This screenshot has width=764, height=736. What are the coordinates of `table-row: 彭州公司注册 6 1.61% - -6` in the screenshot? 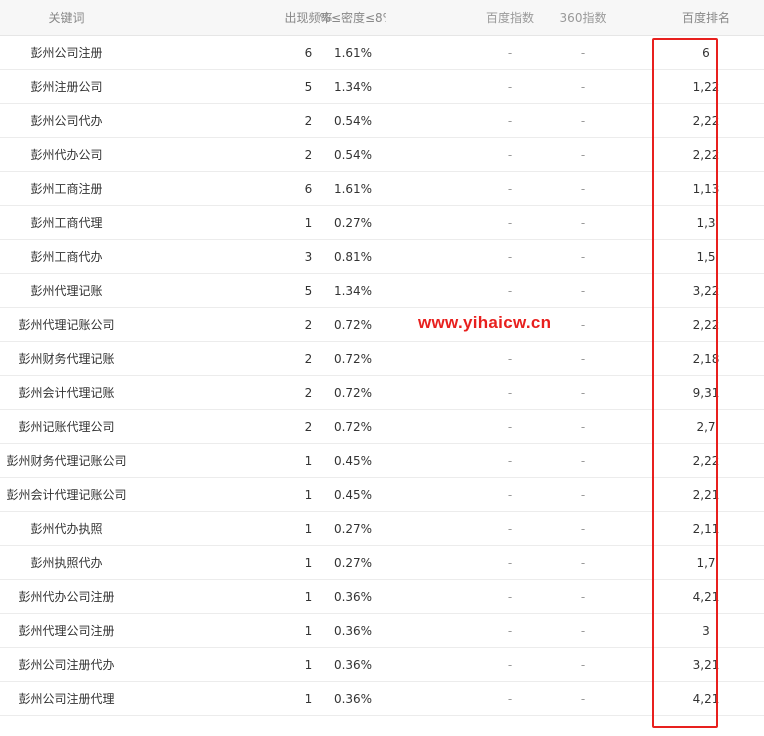 It's located at (382, 53).